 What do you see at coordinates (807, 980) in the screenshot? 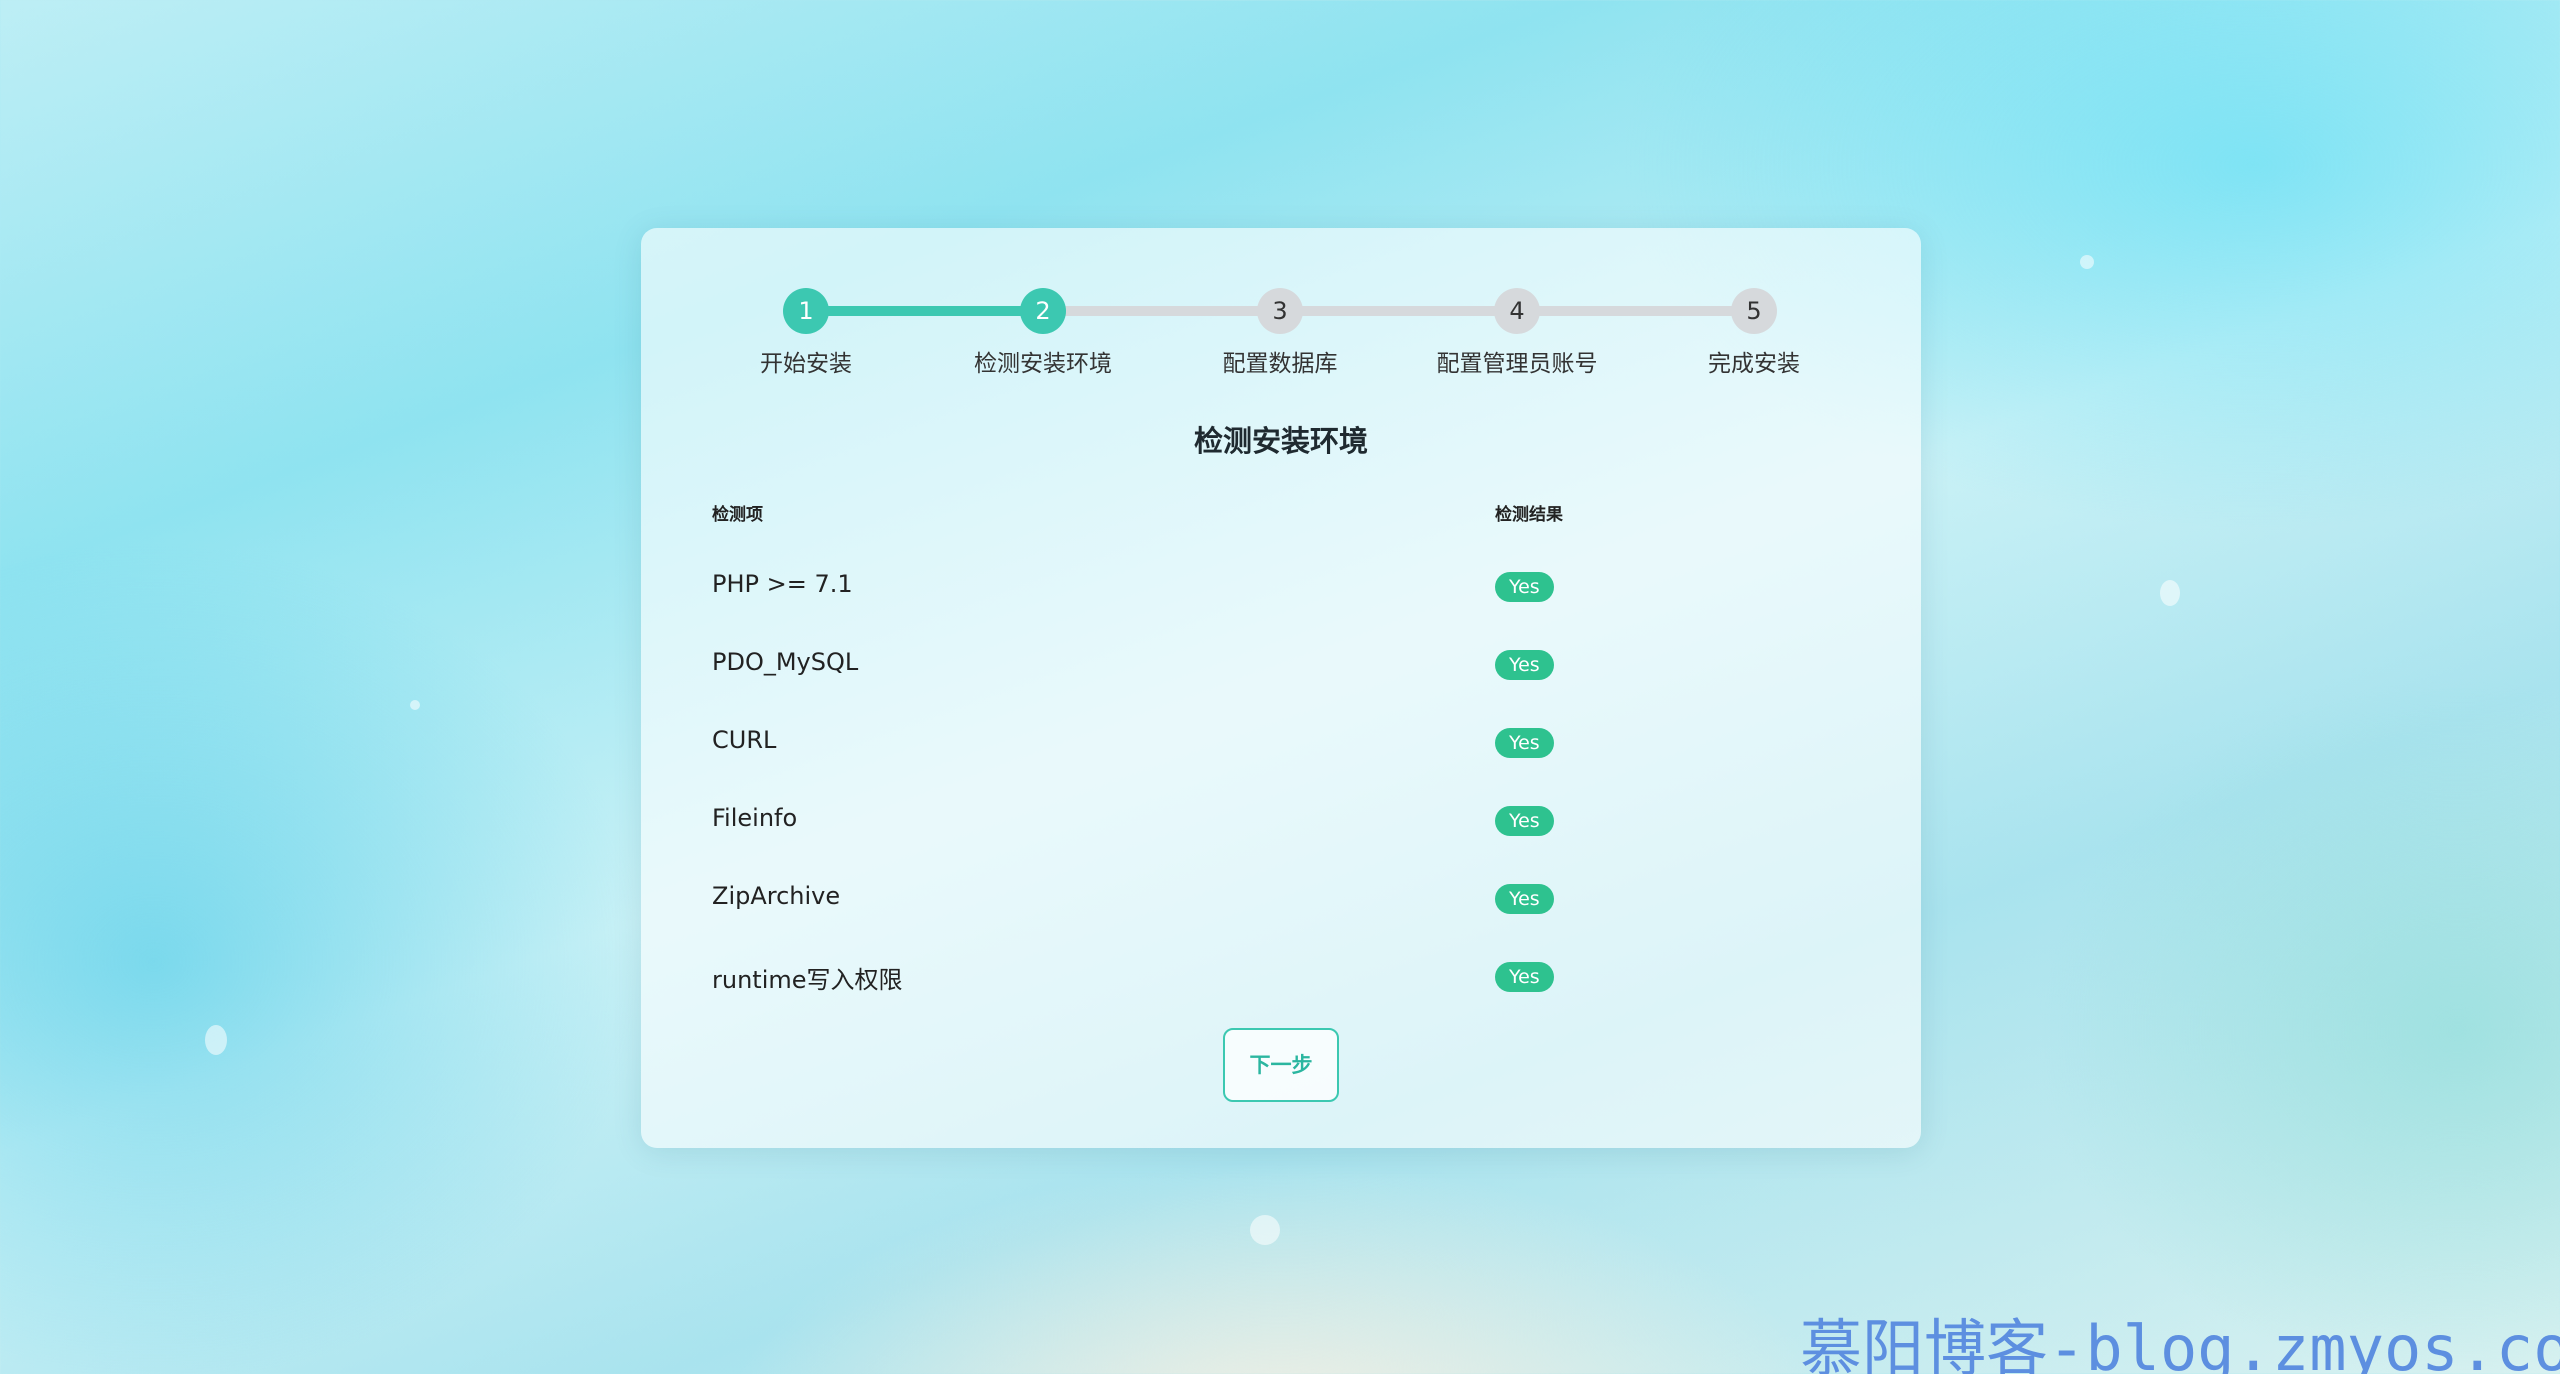
I see `check-item-name: runtime写入权限` at bounding box center [807, 980].